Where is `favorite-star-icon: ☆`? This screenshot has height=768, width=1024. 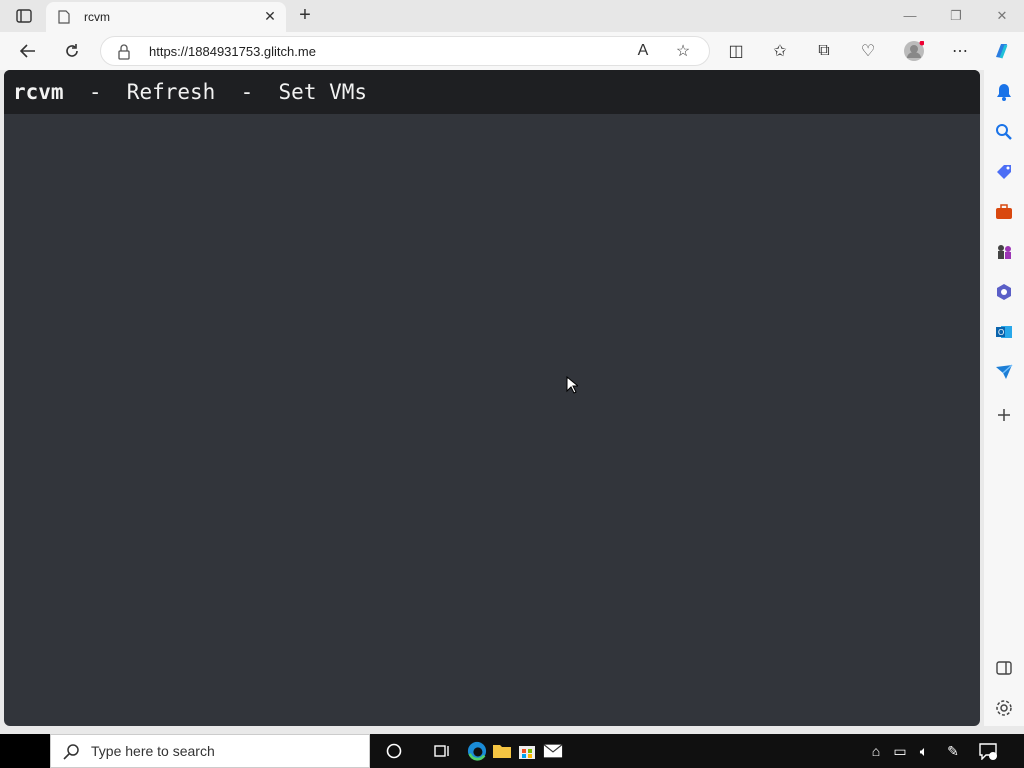 favorite-star-icon: ☆ is located at coordinates (683, 51).